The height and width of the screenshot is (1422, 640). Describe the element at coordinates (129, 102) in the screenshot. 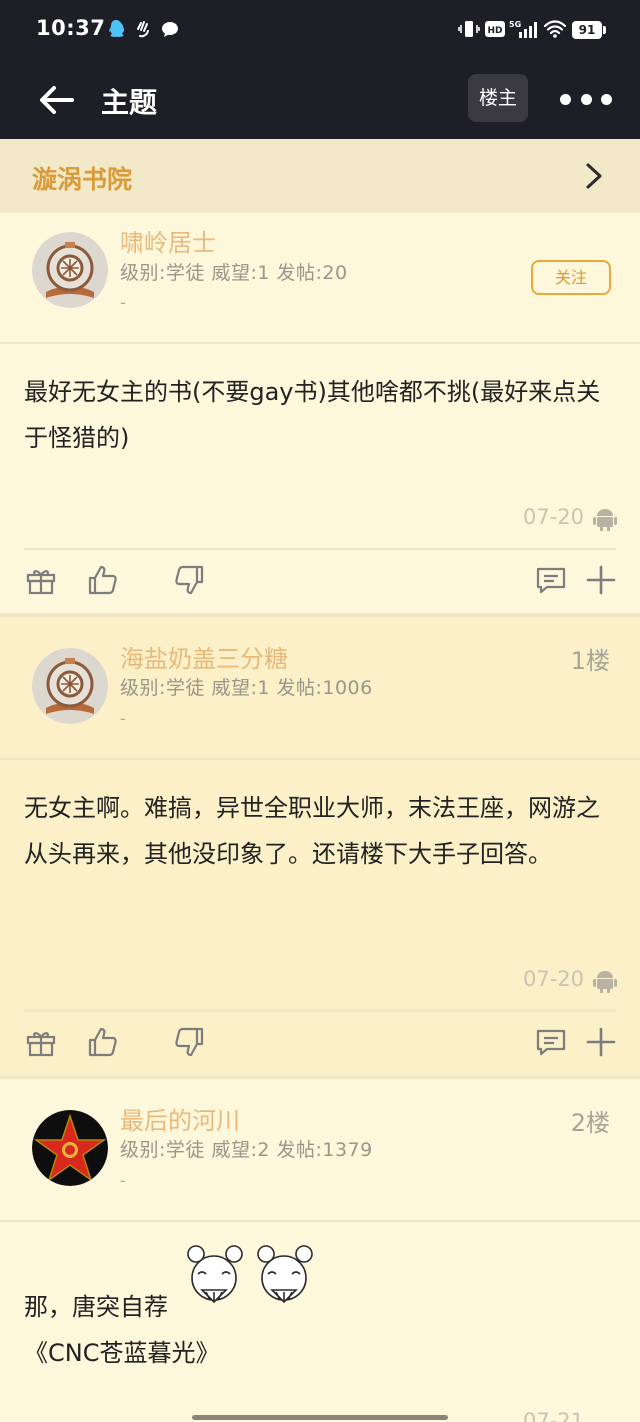

I see `page-title: 主题` at that location.